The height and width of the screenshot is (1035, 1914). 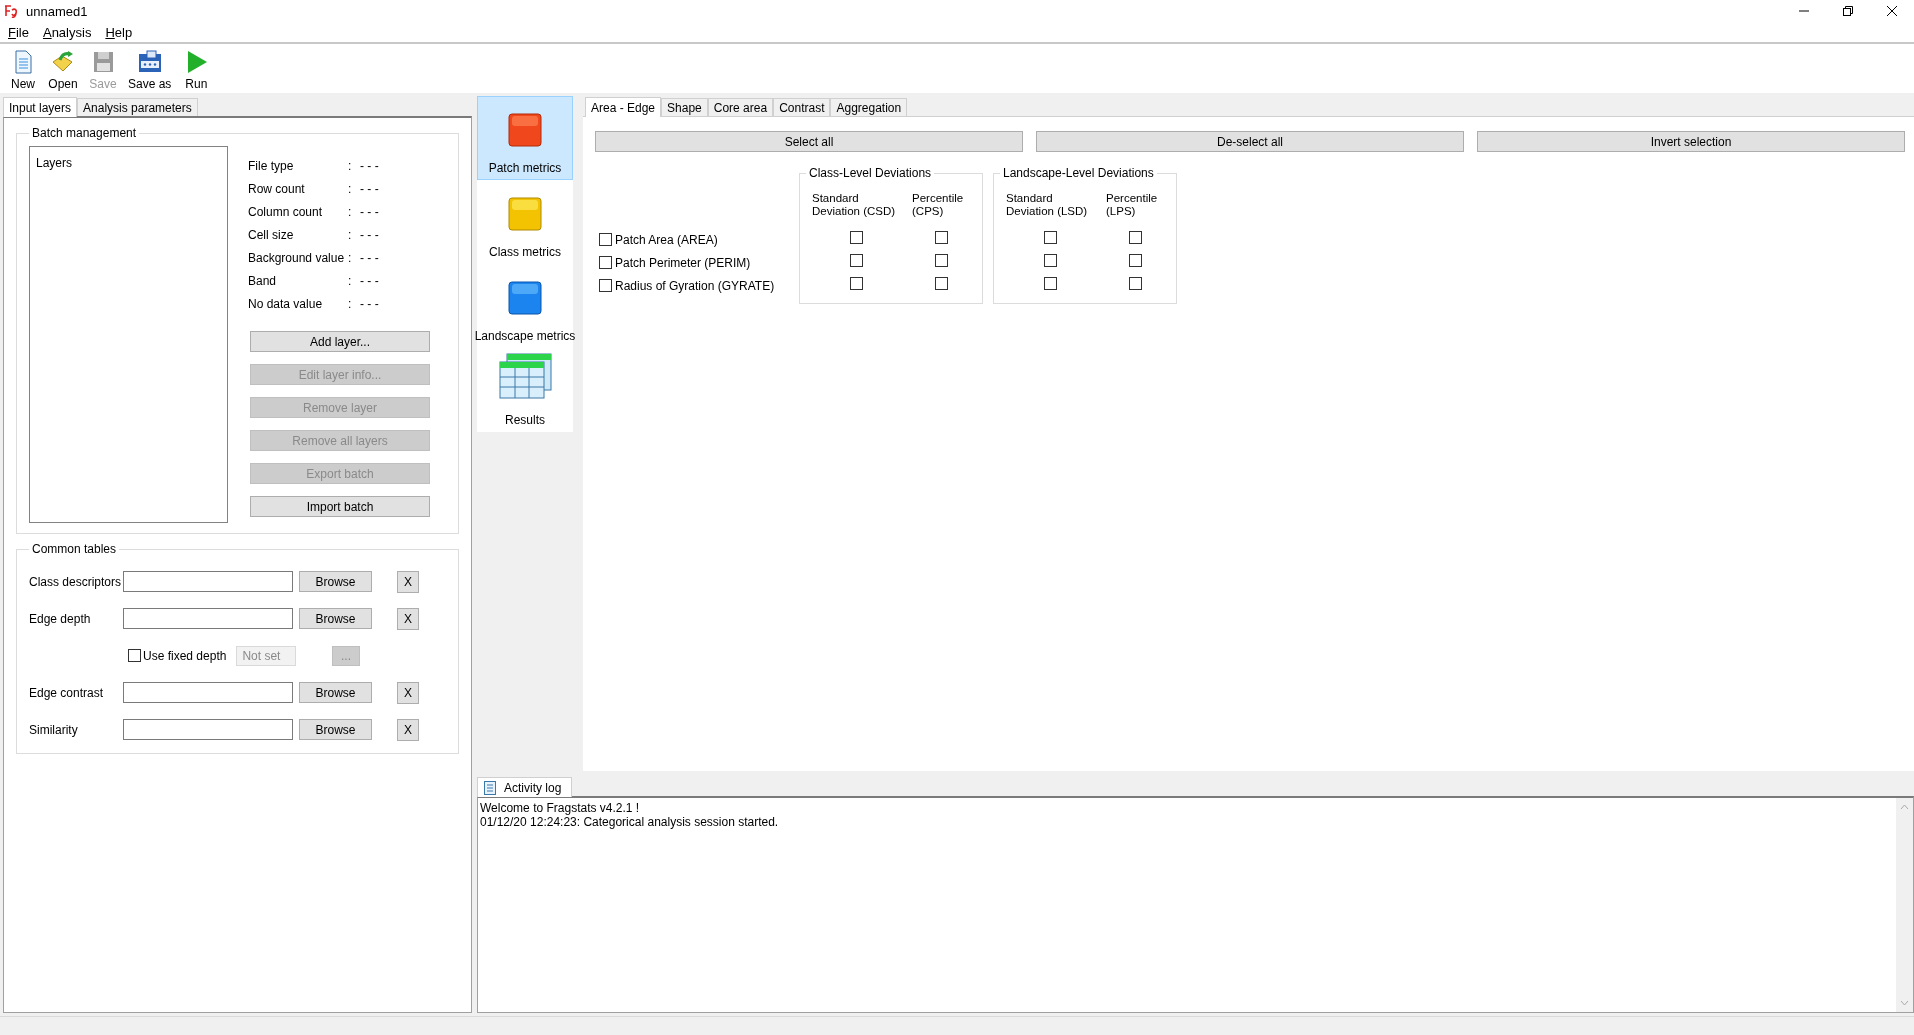 I want to click on field-label: Class descriptors, so click(x=75, y=581).